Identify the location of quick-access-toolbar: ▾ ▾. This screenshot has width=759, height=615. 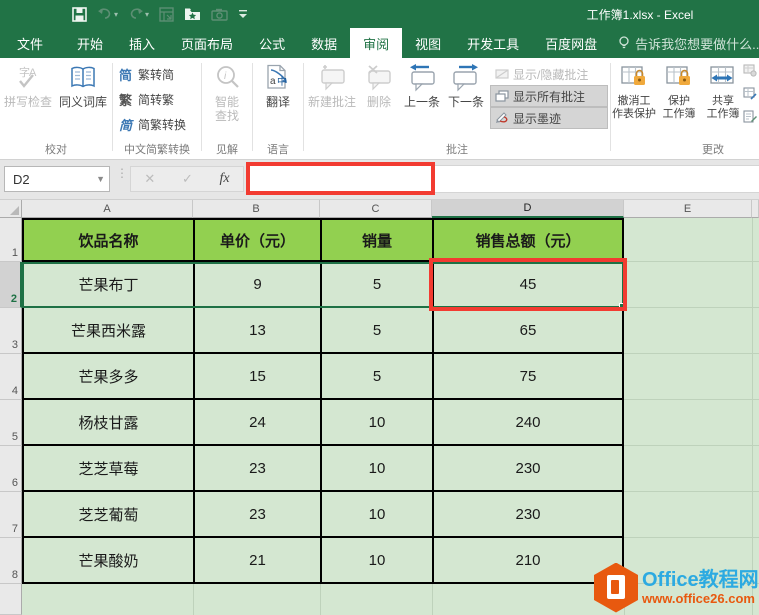
(160, 14).